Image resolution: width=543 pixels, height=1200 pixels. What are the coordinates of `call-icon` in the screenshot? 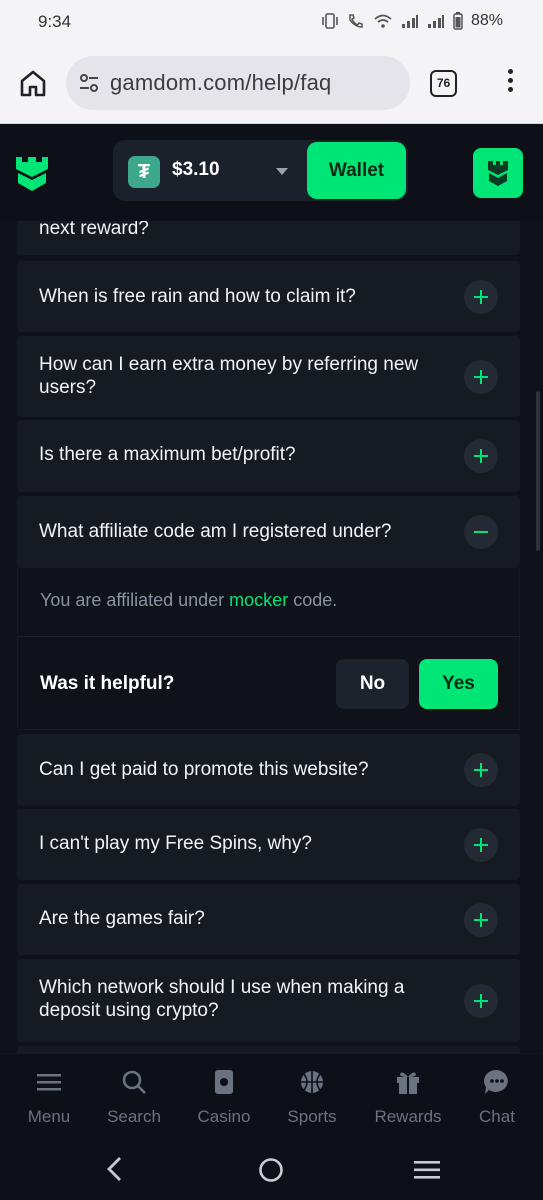 It's located at (356, 21).